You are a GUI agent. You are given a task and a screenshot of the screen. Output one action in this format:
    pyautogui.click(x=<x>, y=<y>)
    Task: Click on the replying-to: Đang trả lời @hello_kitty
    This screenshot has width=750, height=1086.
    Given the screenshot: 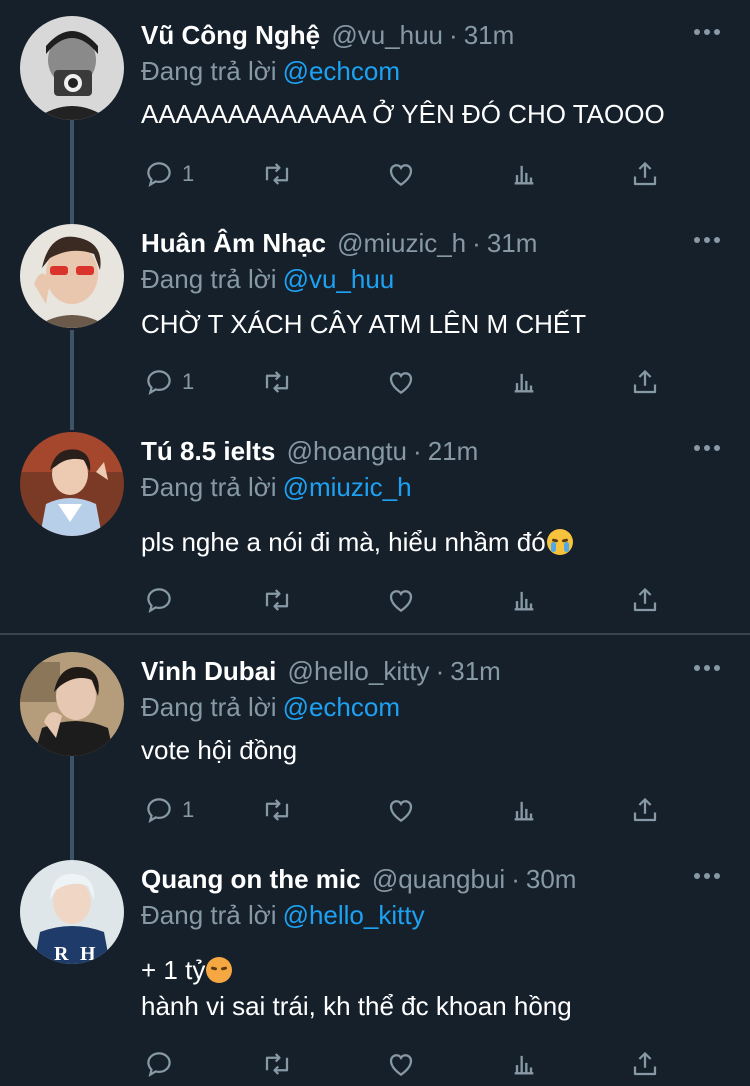 What is the action you would take?
    pyautogui.click(x=283, y=915)
    